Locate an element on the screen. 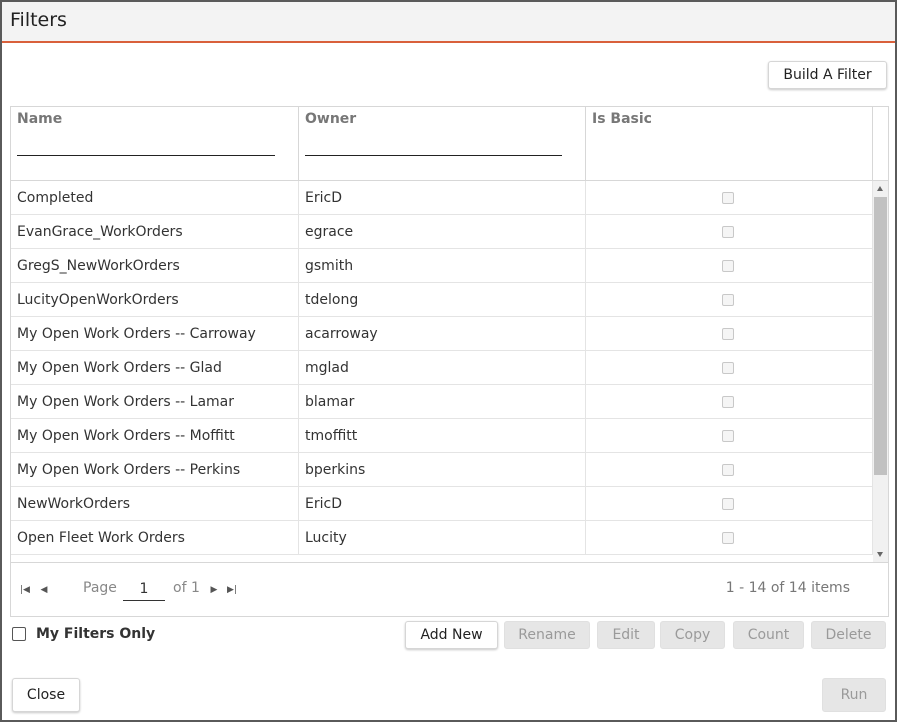 Image resolution: width=897 pixels, height=722 pixels. page-label: Page is located at coordinates (100, 588).